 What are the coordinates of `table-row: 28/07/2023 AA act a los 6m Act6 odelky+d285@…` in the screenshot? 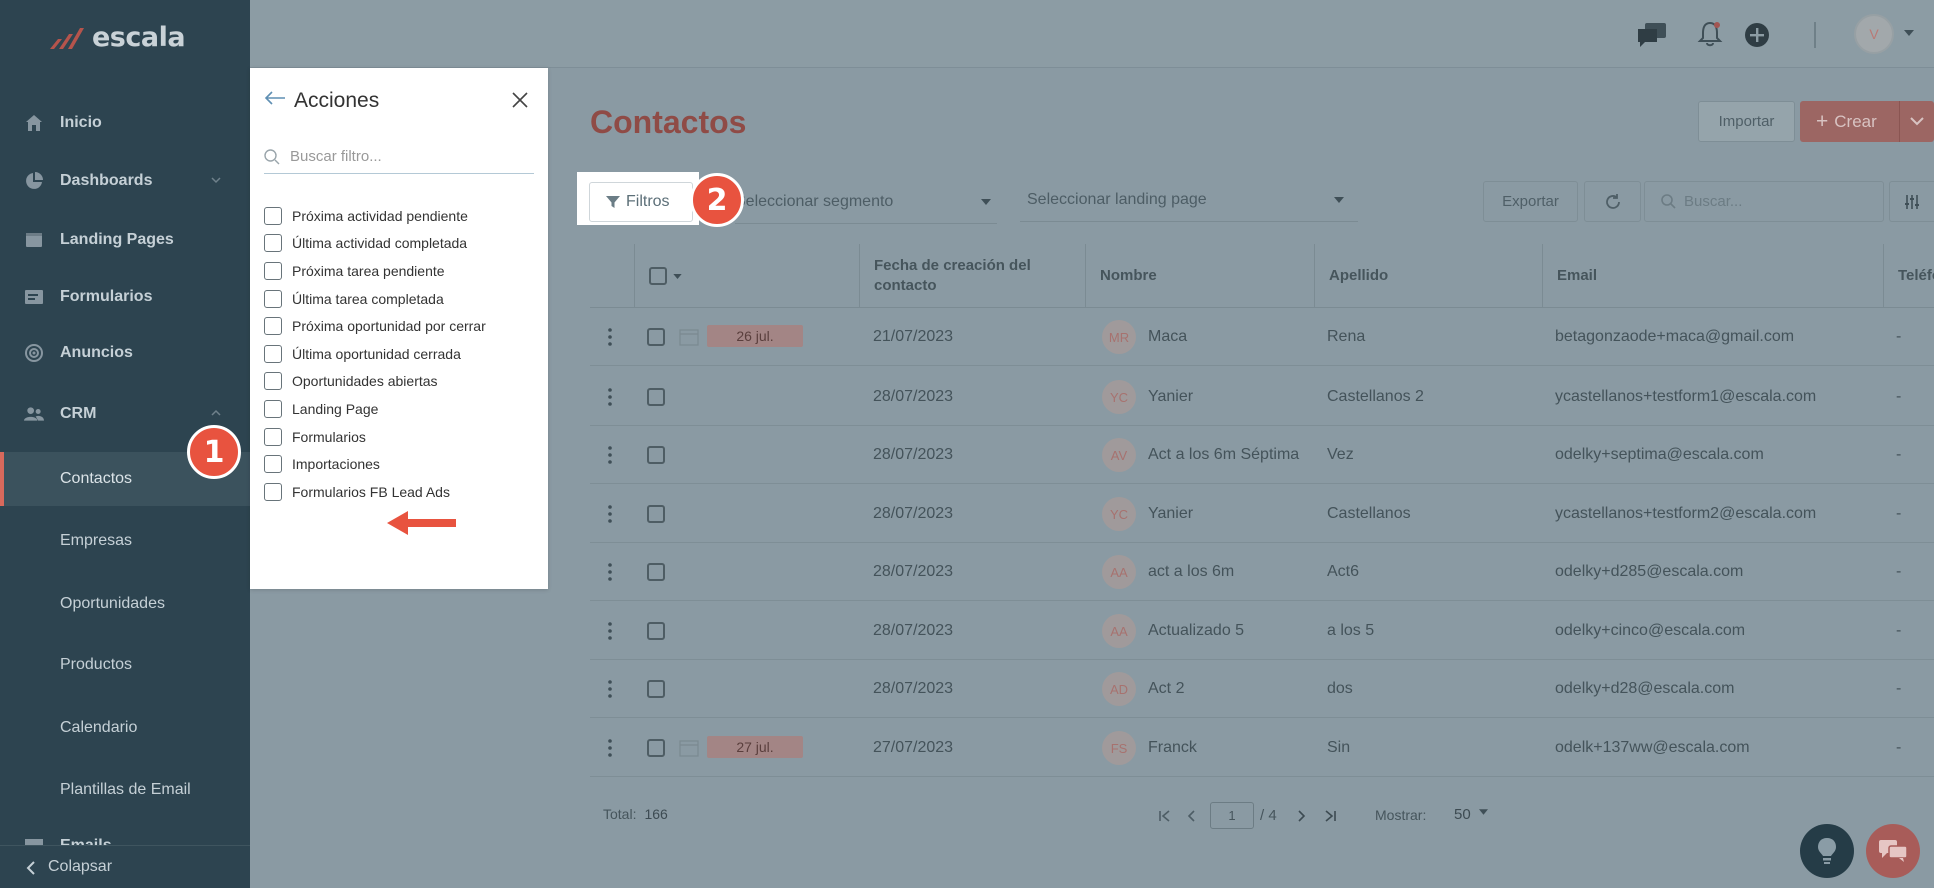 It's located at (1262, 572).